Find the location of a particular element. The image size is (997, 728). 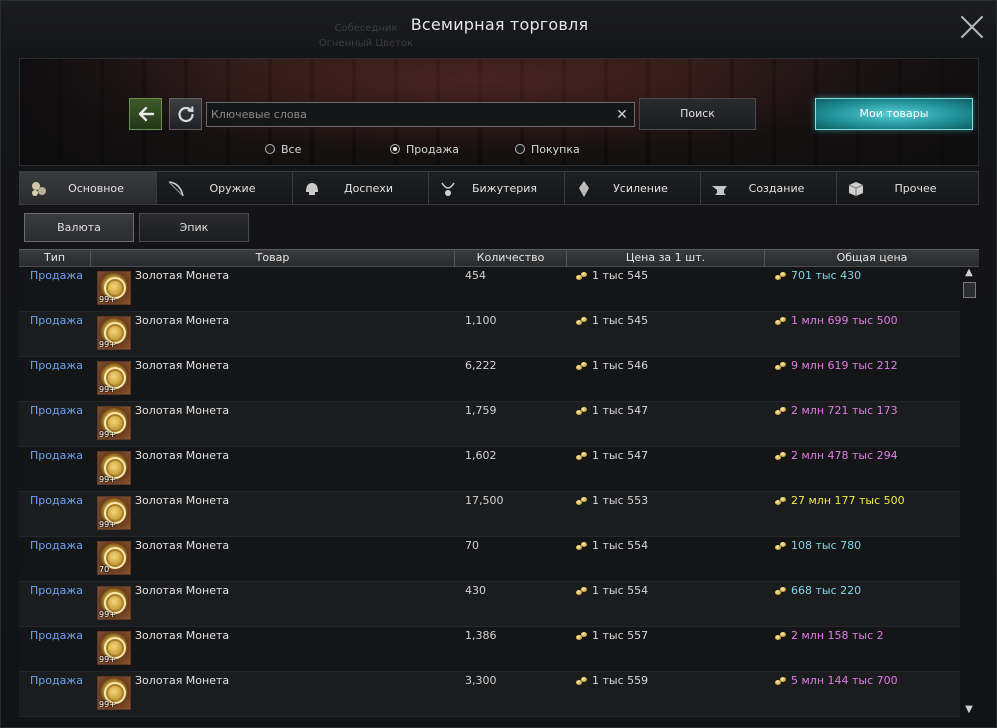

total-price: 5 млн 144 тыс 700 is located at coordinates (836, 680).